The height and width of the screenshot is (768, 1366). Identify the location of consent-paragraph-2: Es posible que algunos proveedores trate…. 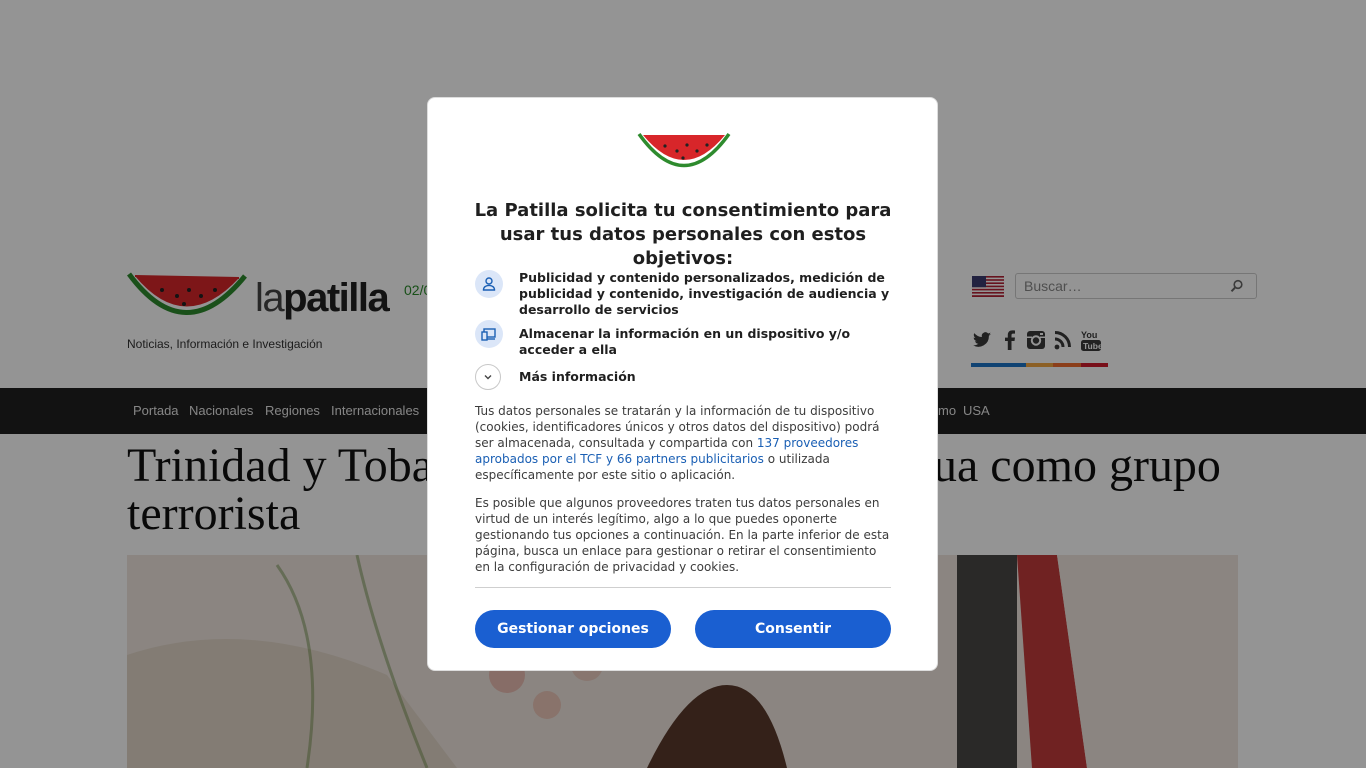
(682, 535).